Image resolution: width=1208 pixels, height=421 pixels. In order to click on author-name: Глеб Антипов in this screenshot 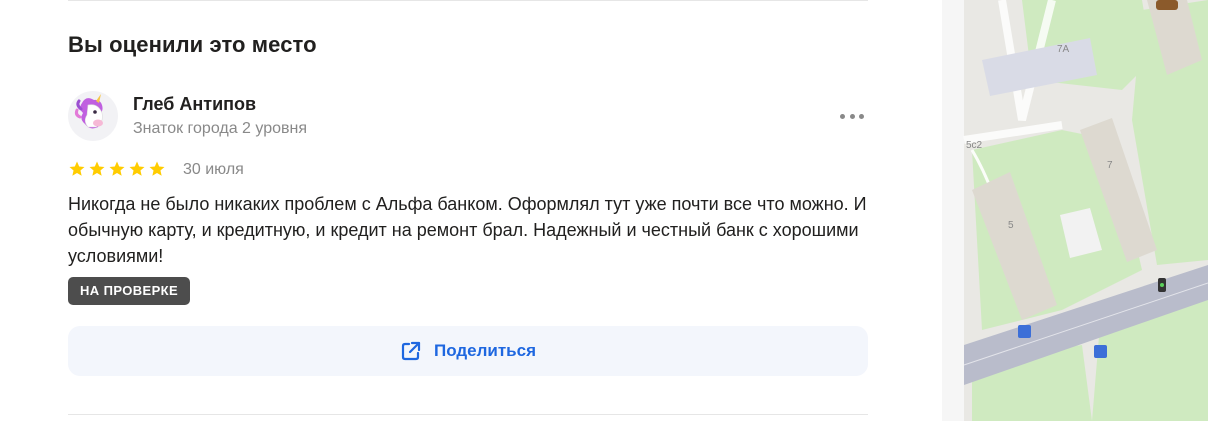, I will do `click(194, 104)`.